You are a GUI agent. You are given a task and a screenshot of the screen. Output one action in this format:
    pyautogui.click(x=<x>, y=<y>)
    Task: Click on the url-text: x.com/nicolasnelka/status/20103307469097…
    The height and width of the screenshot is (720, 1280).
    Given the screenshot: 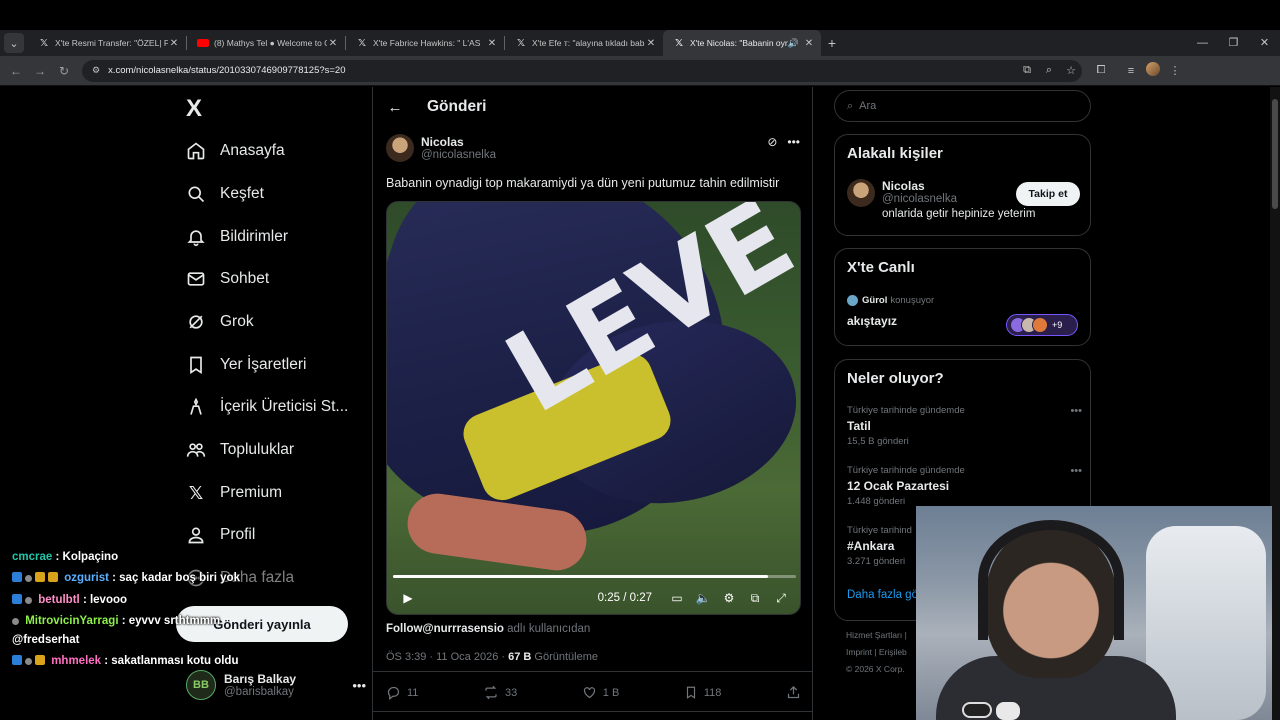 What is the action you would take?
    pyautogui.click(x=227, y=70)
    